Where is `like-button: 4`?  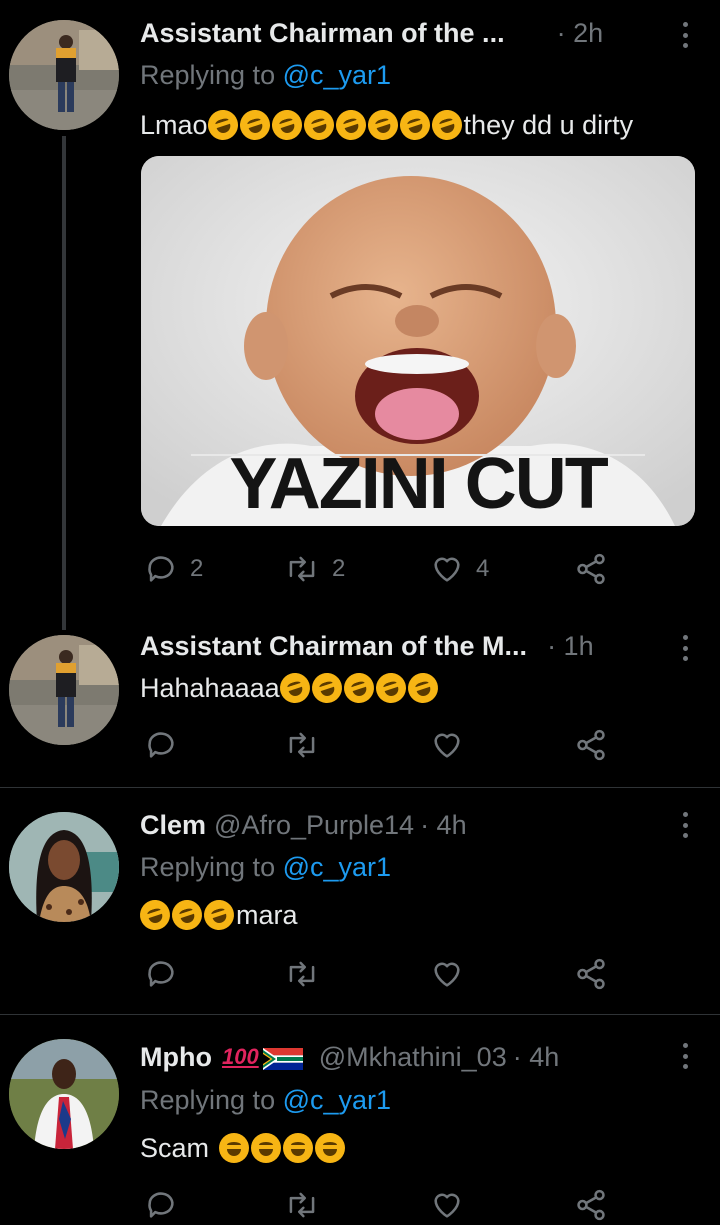
like-button: 4 is located at coordinates (459, 569).